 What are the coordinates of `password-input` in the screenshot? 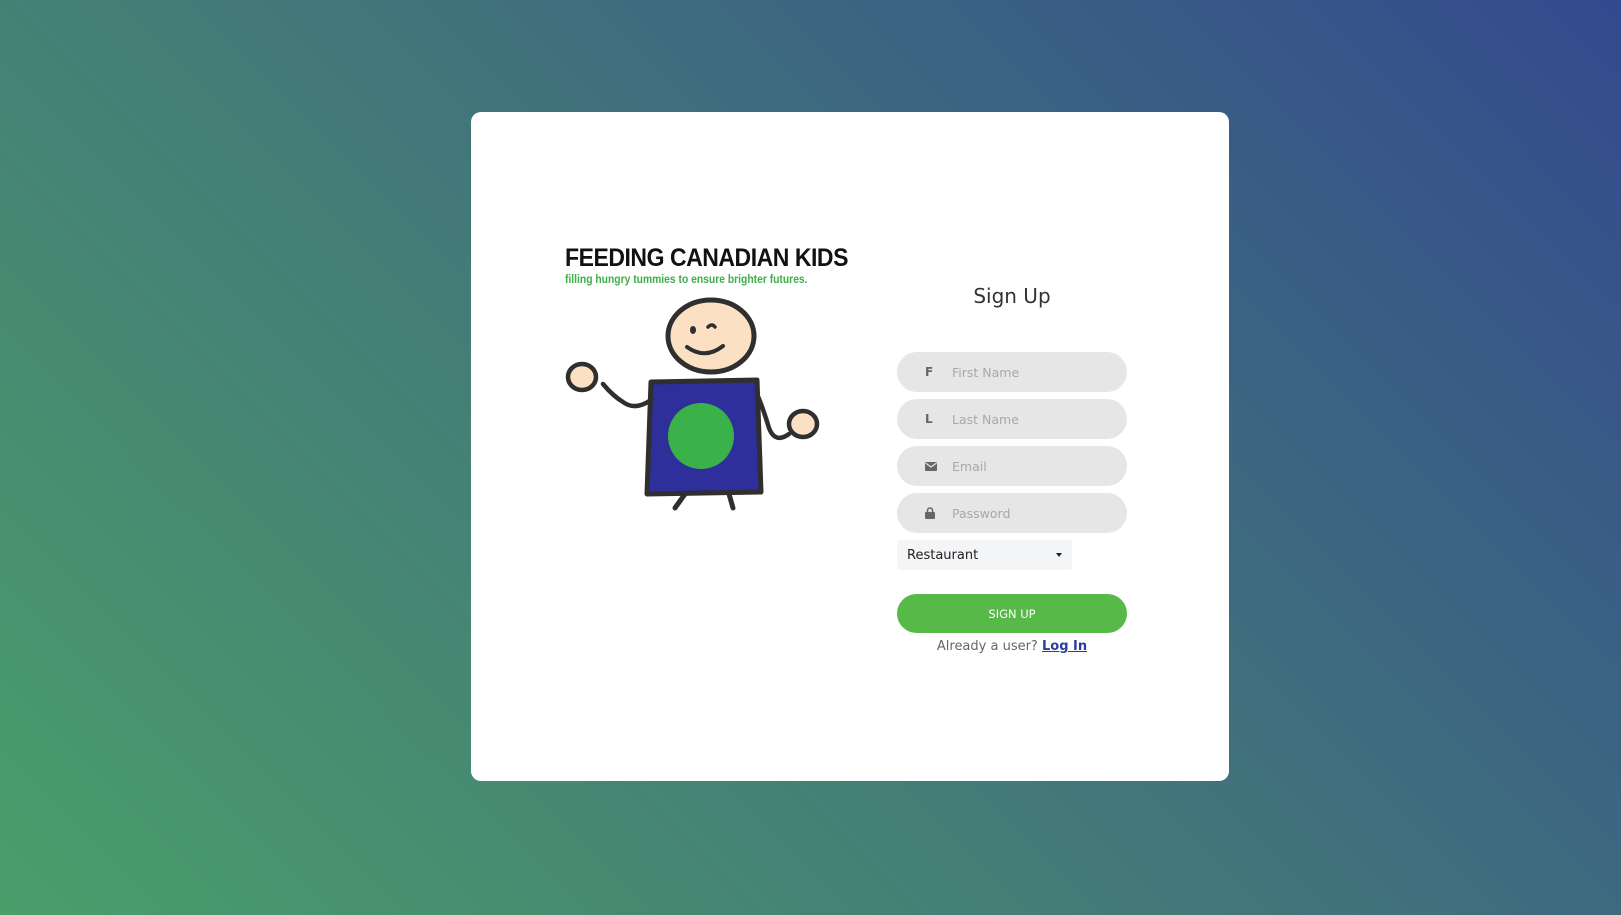 It's located at (1037, 513).